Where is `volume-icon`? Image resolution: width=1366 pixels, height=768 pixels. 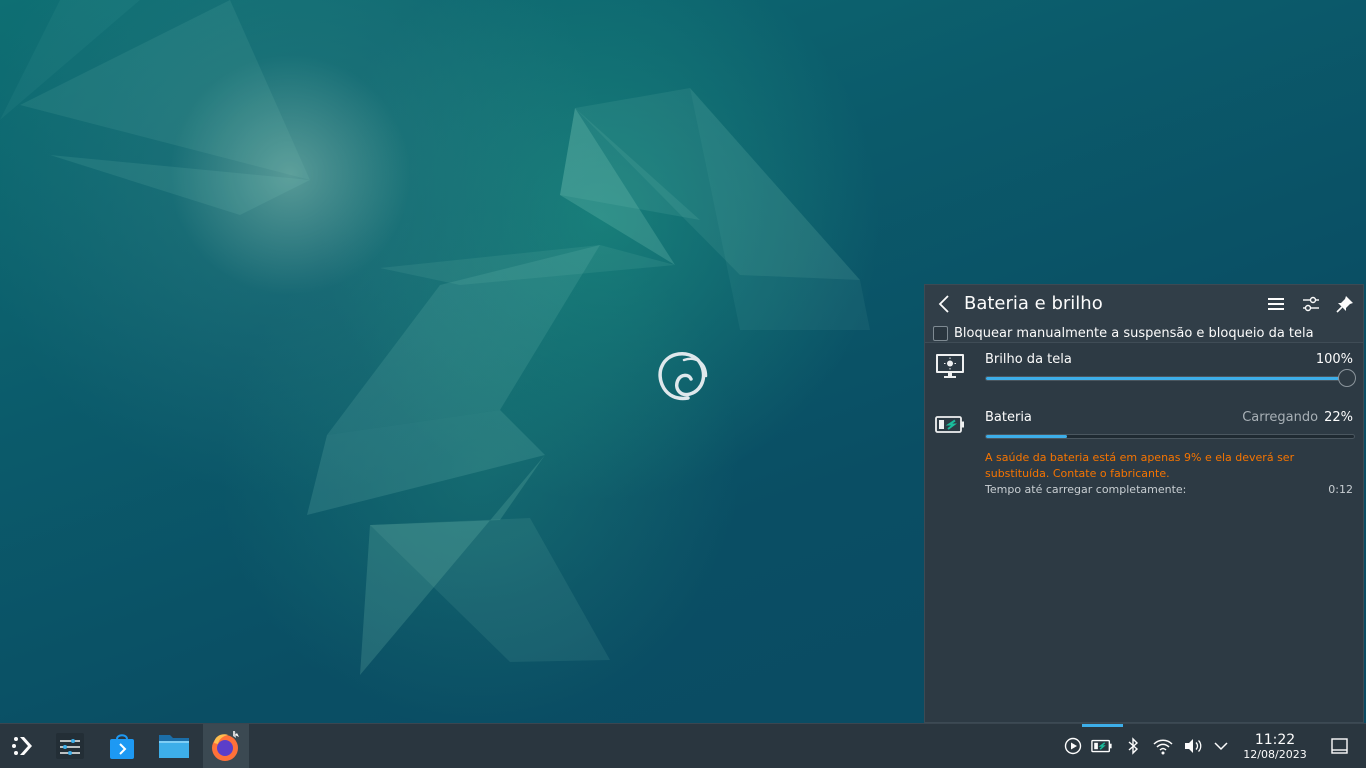 volume-icon is located at coordinates (1193, 746).